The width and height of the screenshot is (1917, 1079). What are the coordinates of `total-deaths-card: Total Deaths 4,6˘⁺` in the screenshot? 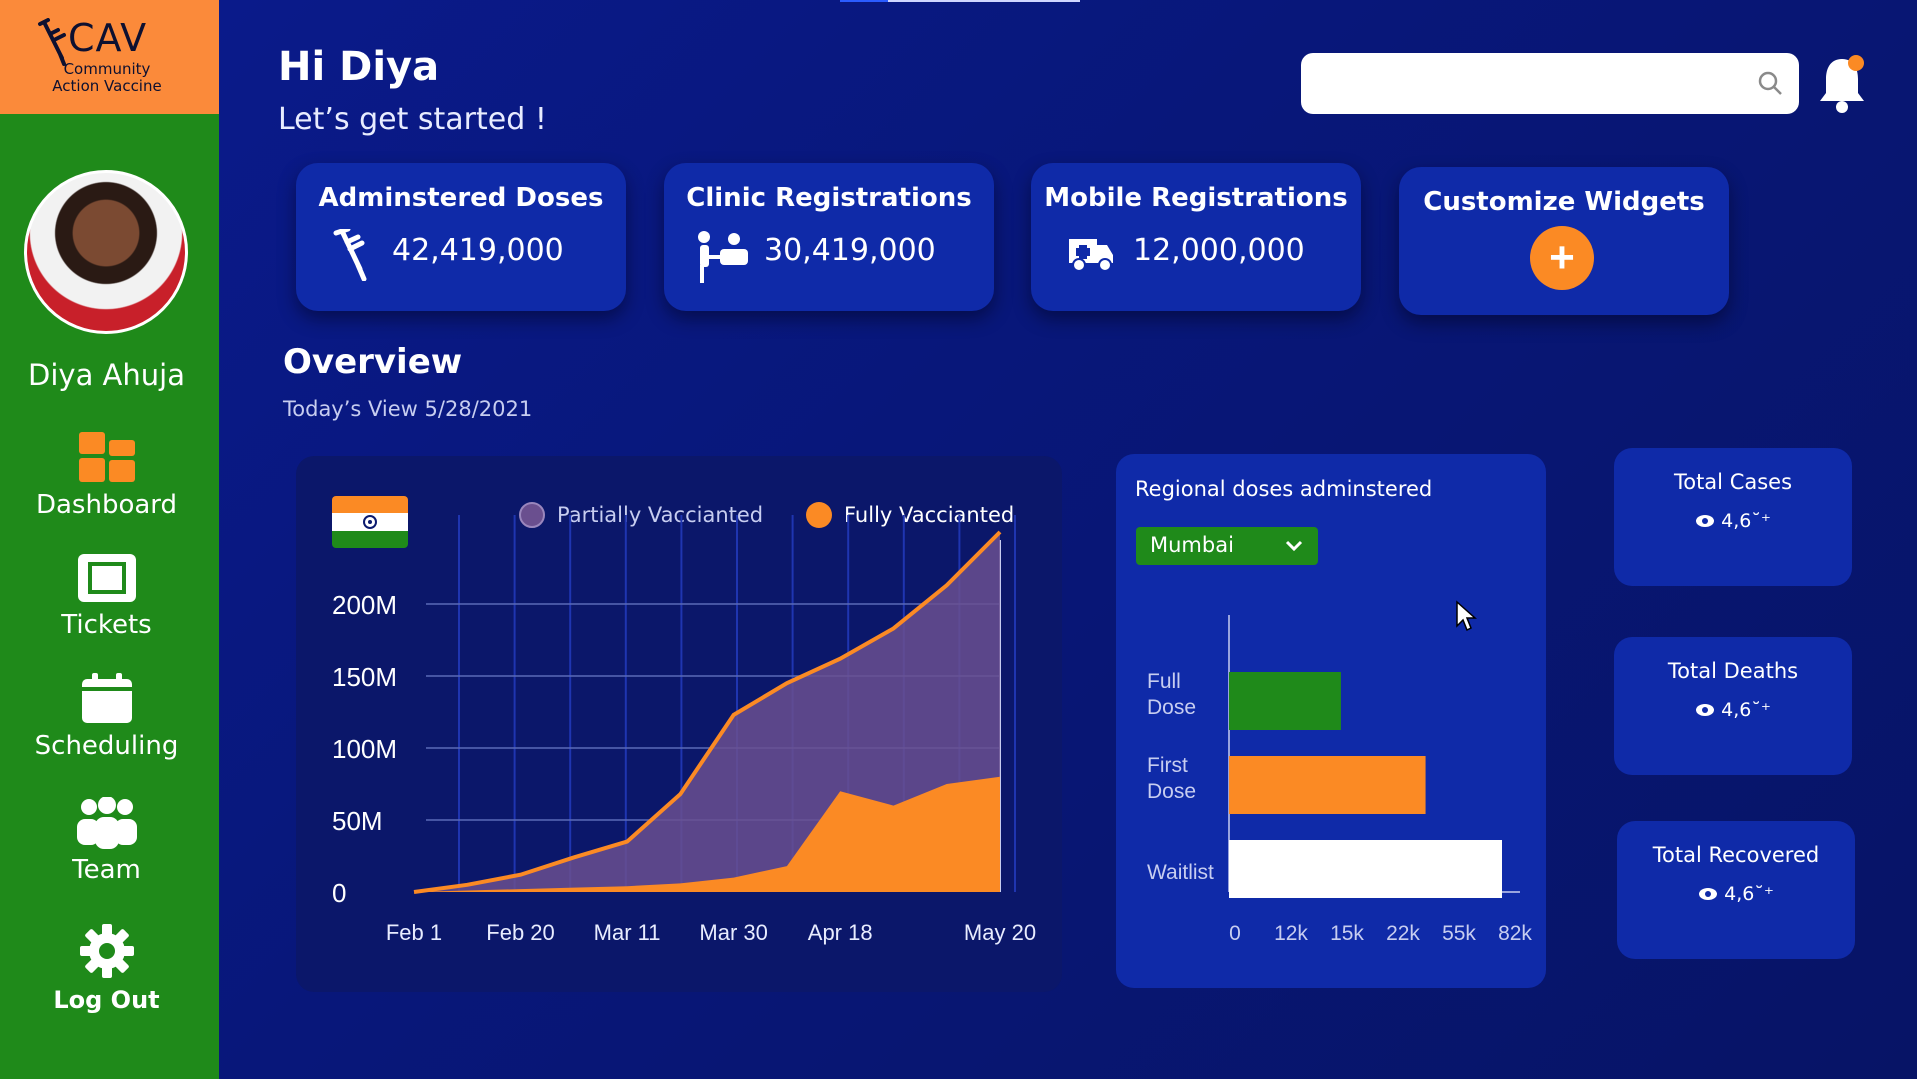 It's located at (1733, 706).